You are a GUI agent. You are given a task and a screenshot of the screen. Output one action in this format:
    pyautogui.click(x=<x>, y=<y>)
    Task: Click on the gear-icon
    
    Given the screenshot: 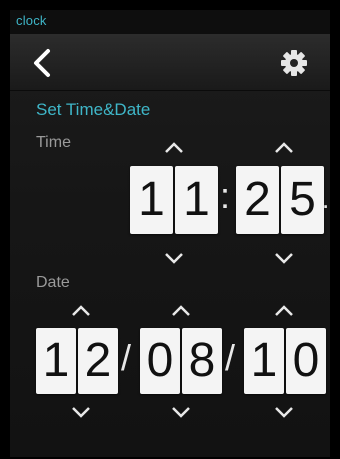 What is the action you would take?
    pyautogui.click(x=294, y=63)
    